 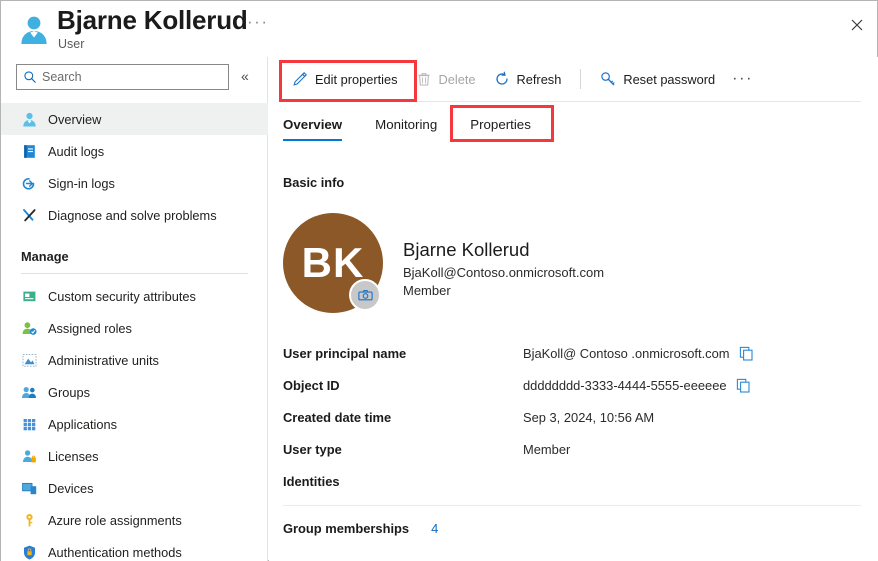 I want to click on search-icon, so click(x=30, y=77).